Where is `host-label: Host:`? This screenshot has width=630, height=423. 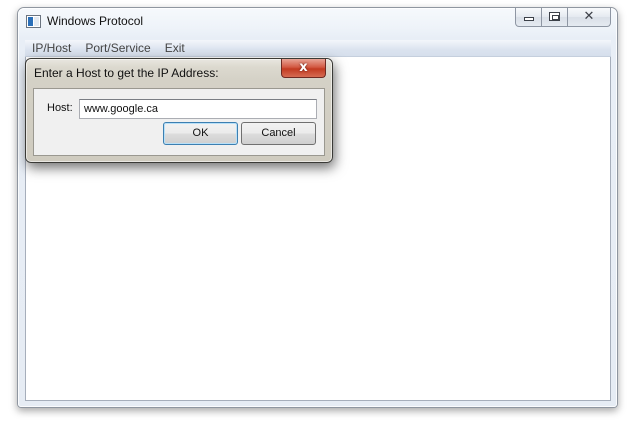 host-label: Host: is located at coordinates (60, 108).